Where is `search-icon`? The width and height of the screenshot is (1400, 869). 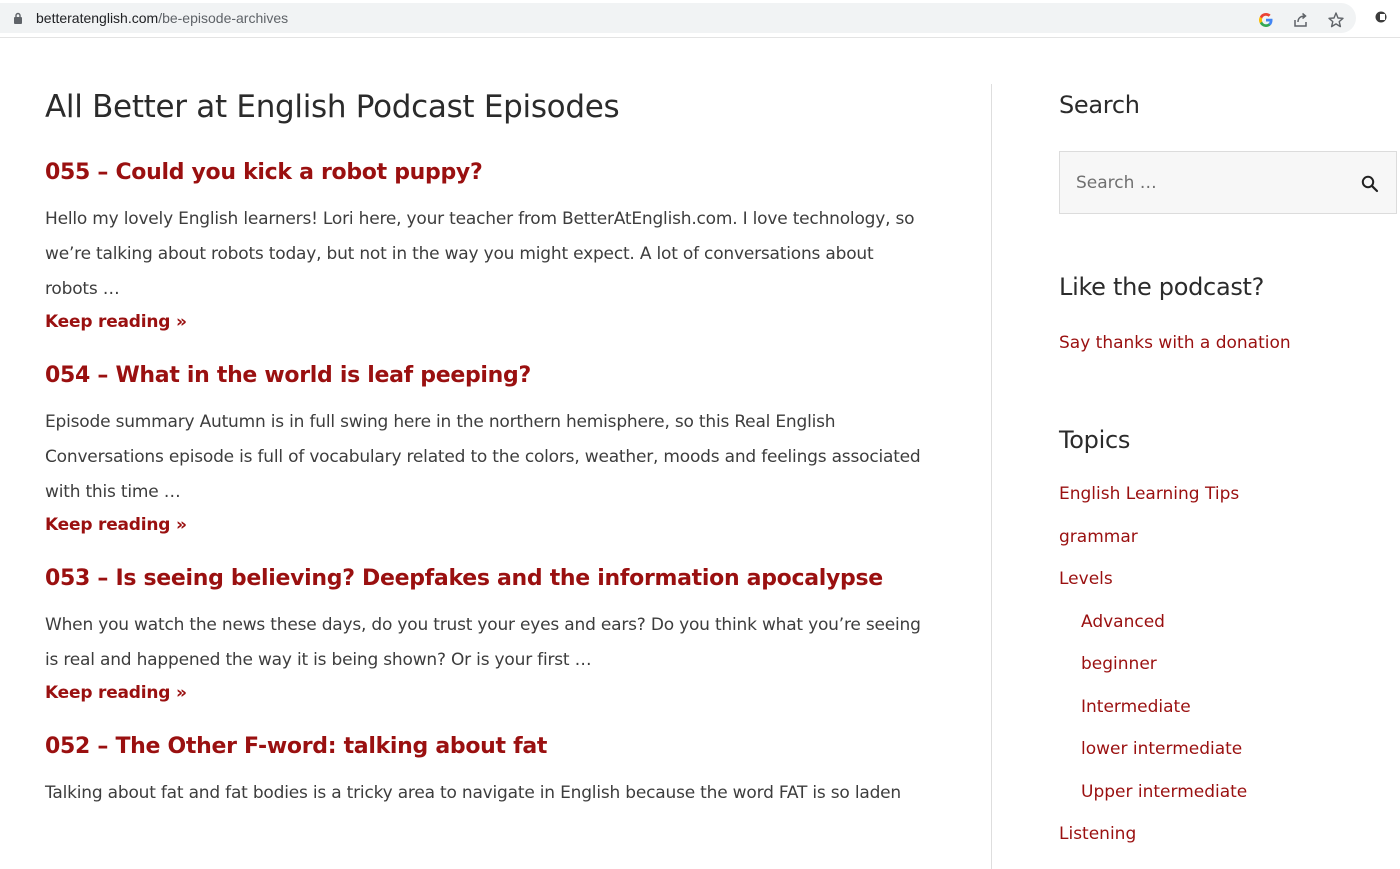 search-icon is located at coordinates (1370, 184).